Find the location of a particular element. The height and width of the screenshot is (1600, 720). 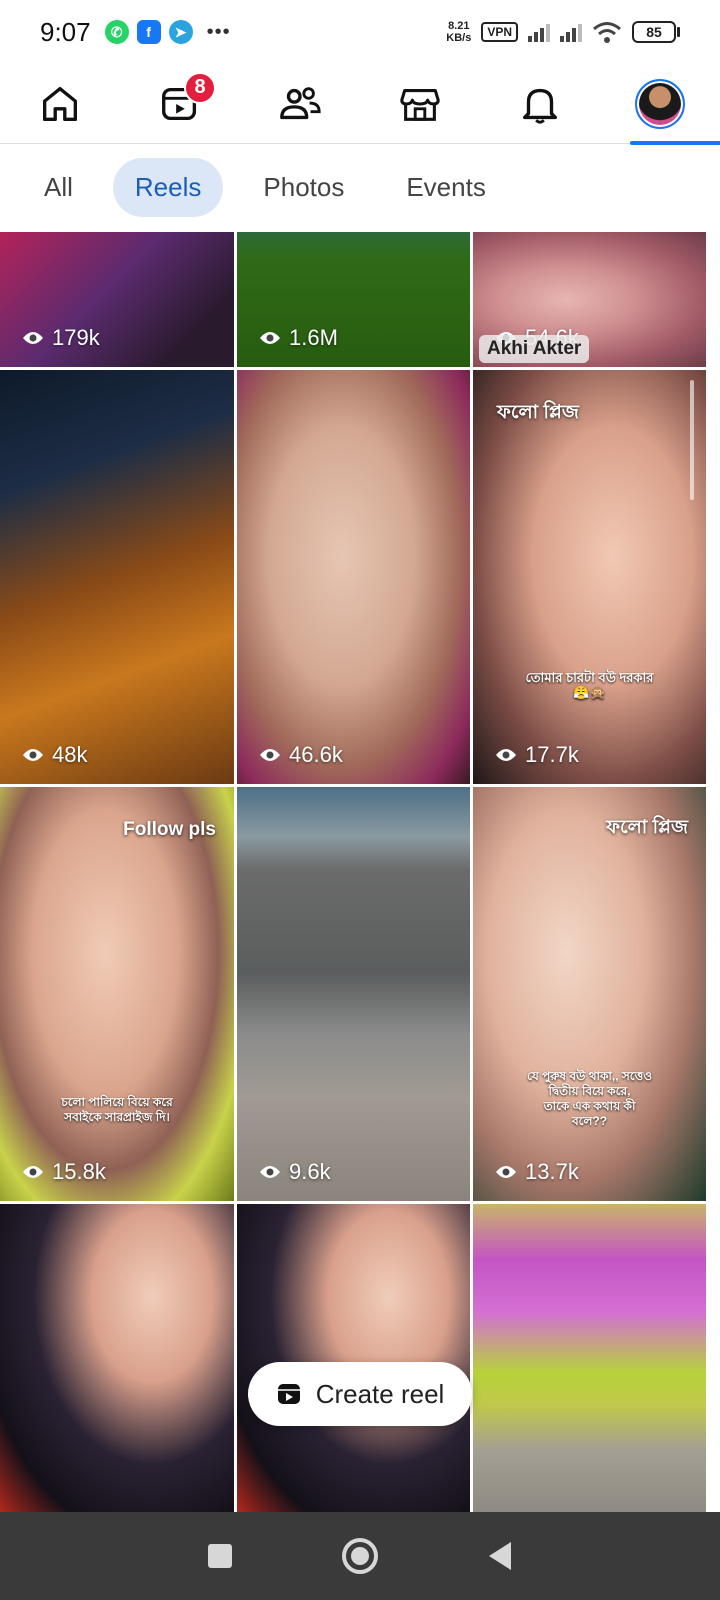

view-count: 15.8k is located at coordinates (64, 1172).